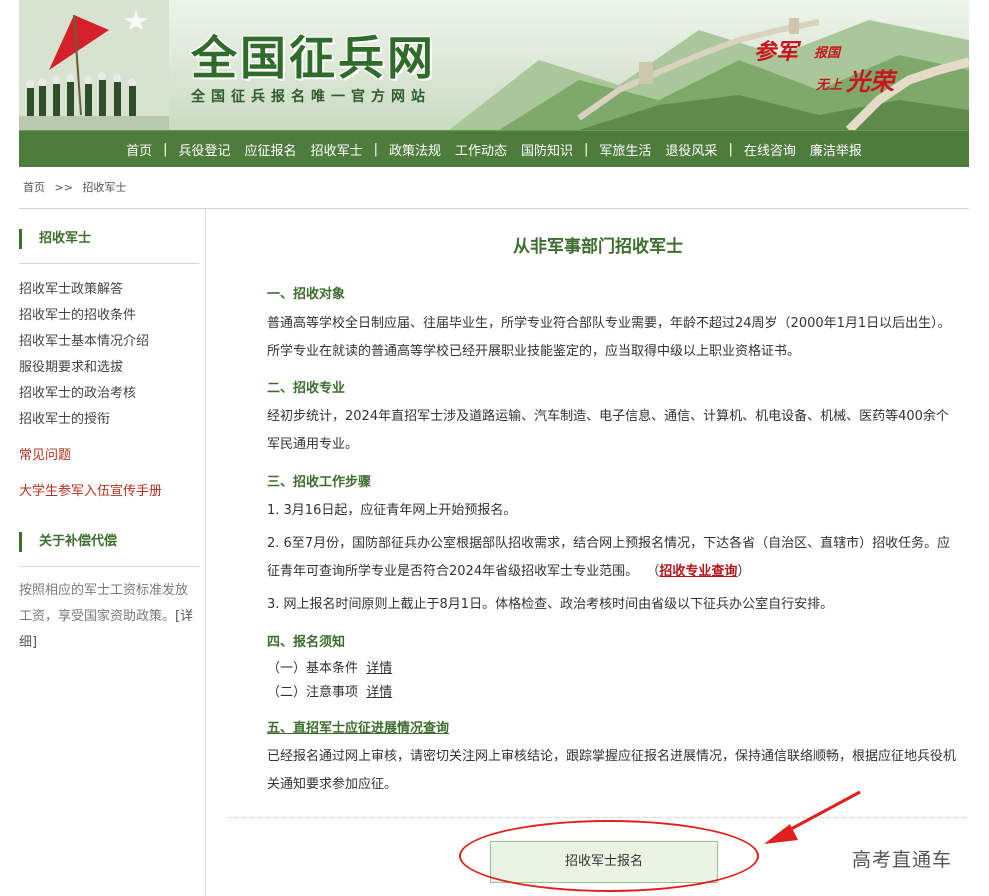 This screenshot has width=989, height=896. What do you see at coordinates (827, 53) in the screenshot?
I see `slogan-part2: 报国` at bounding box center [827, 53].